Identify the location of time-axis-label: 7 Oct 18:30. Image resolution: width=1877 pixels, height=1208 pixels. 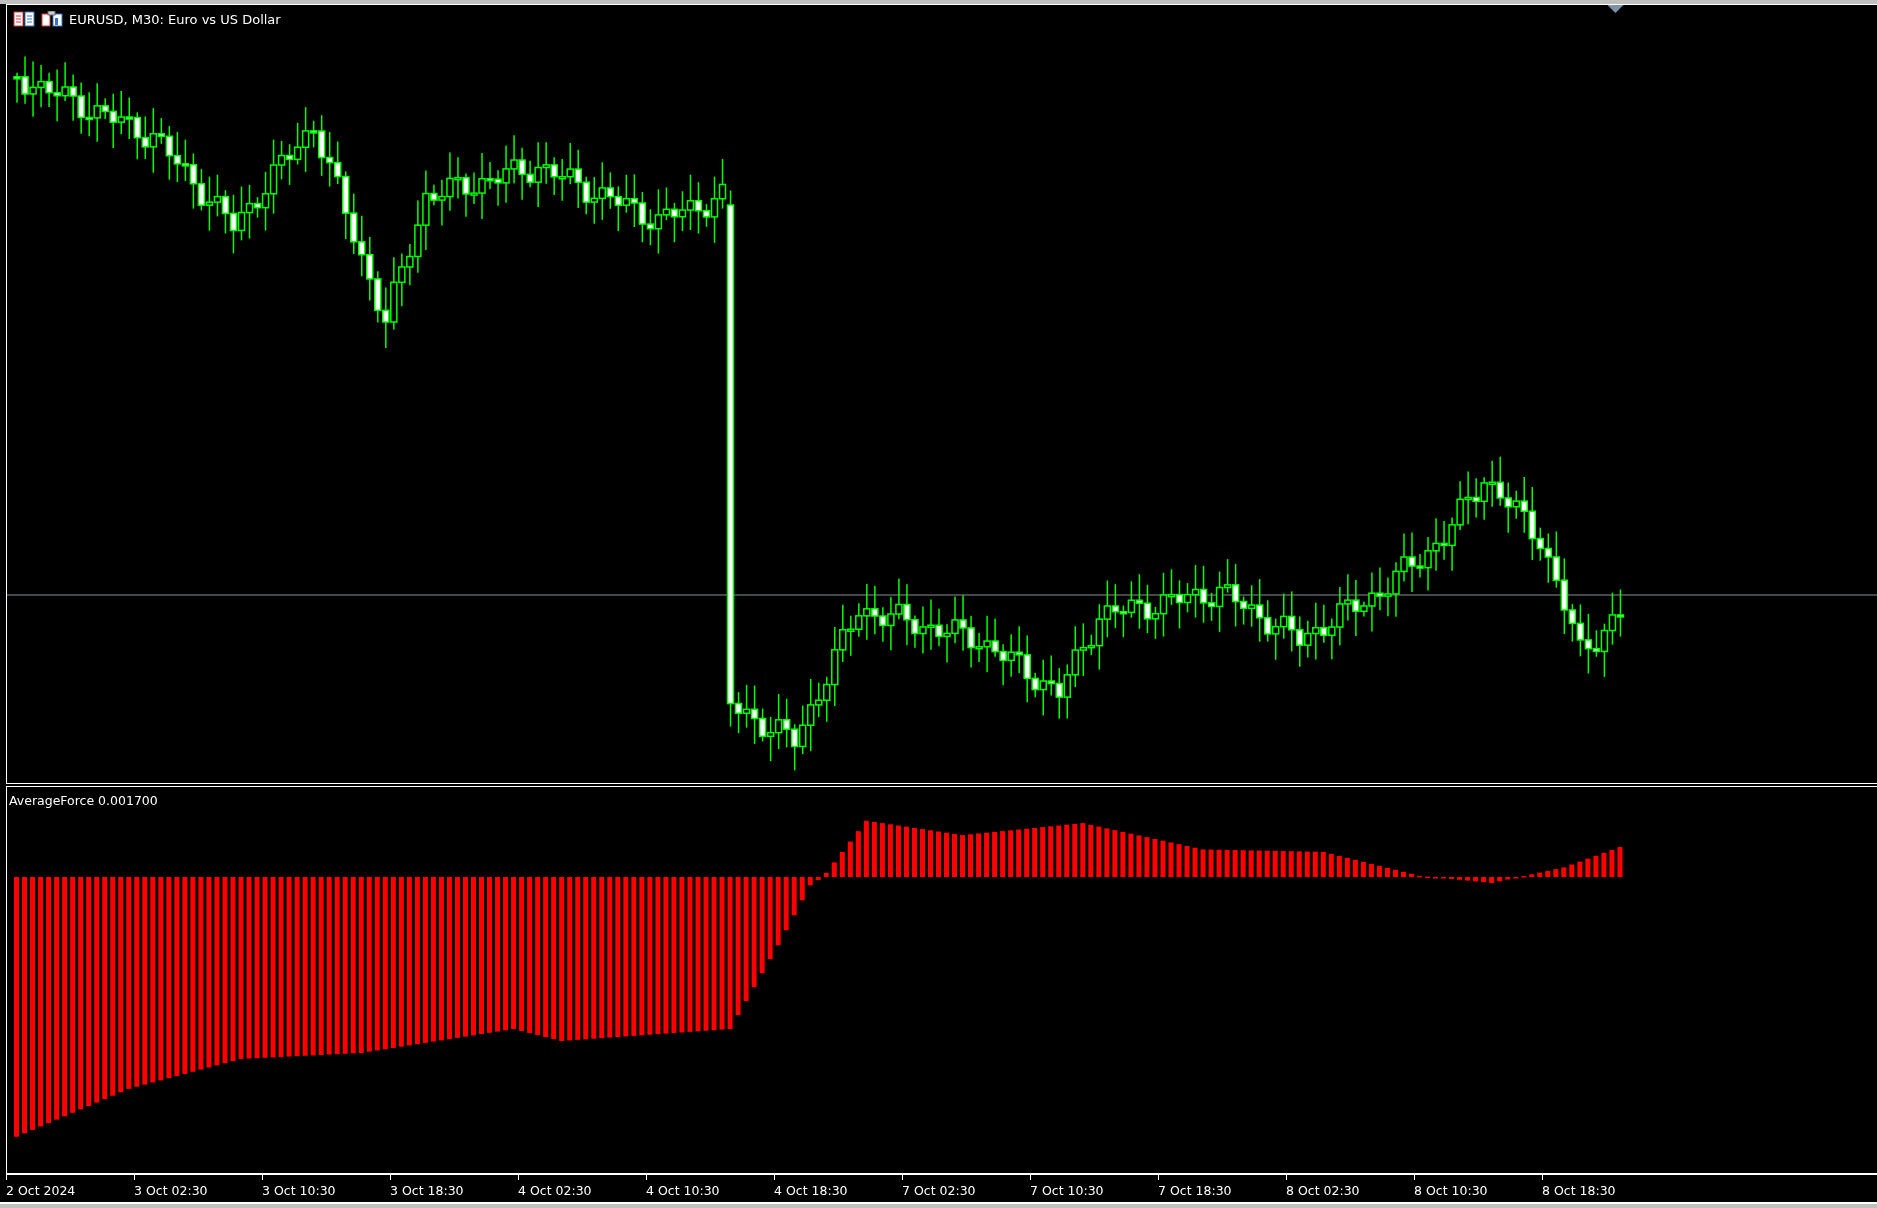
(1195, 1191).